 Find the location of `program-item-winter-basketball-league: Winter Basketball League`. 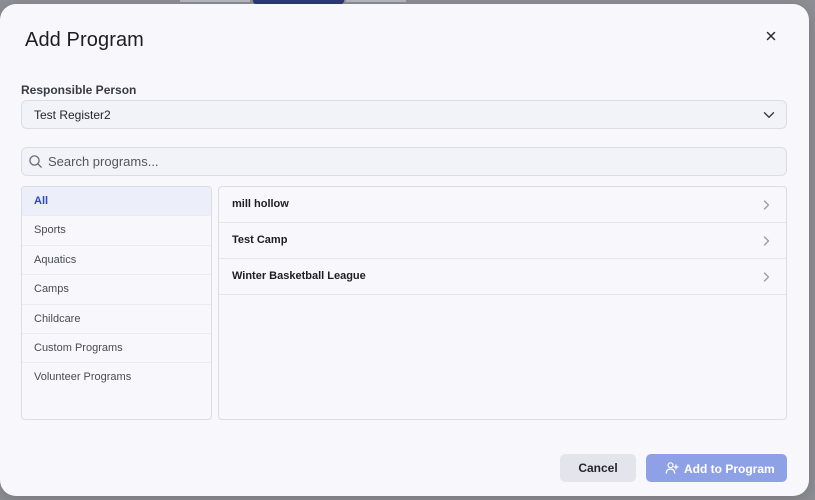

program-item-winter-basketball-league: Winter Basketball League is located at coordinates (502, 277).